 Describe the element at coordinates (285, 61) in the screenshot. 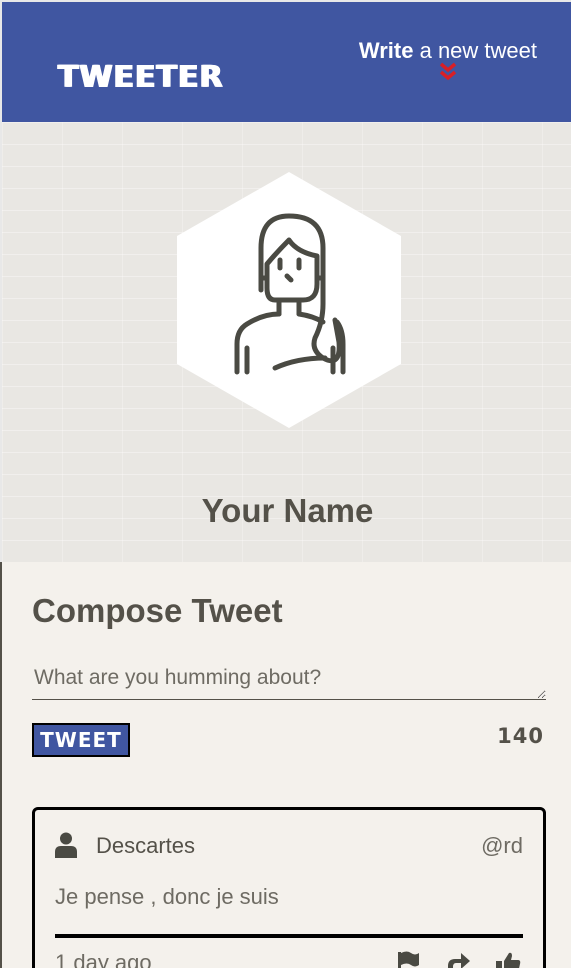

I see `top-nav: TWEETER Write a new tweet` at that location.